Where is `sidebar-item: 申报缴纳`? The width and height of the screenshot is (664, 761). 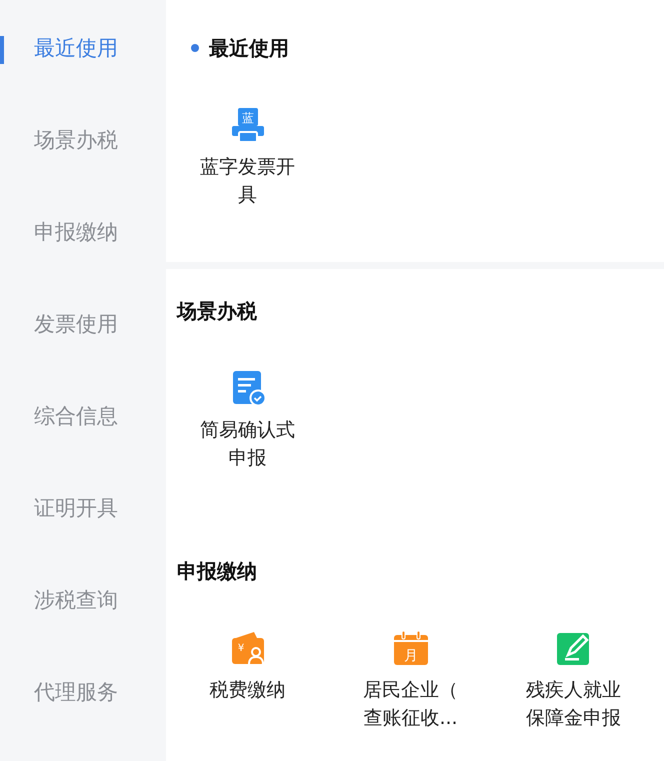
sidebar-item: 申报缴纳 is located at coordinates (83, 232).